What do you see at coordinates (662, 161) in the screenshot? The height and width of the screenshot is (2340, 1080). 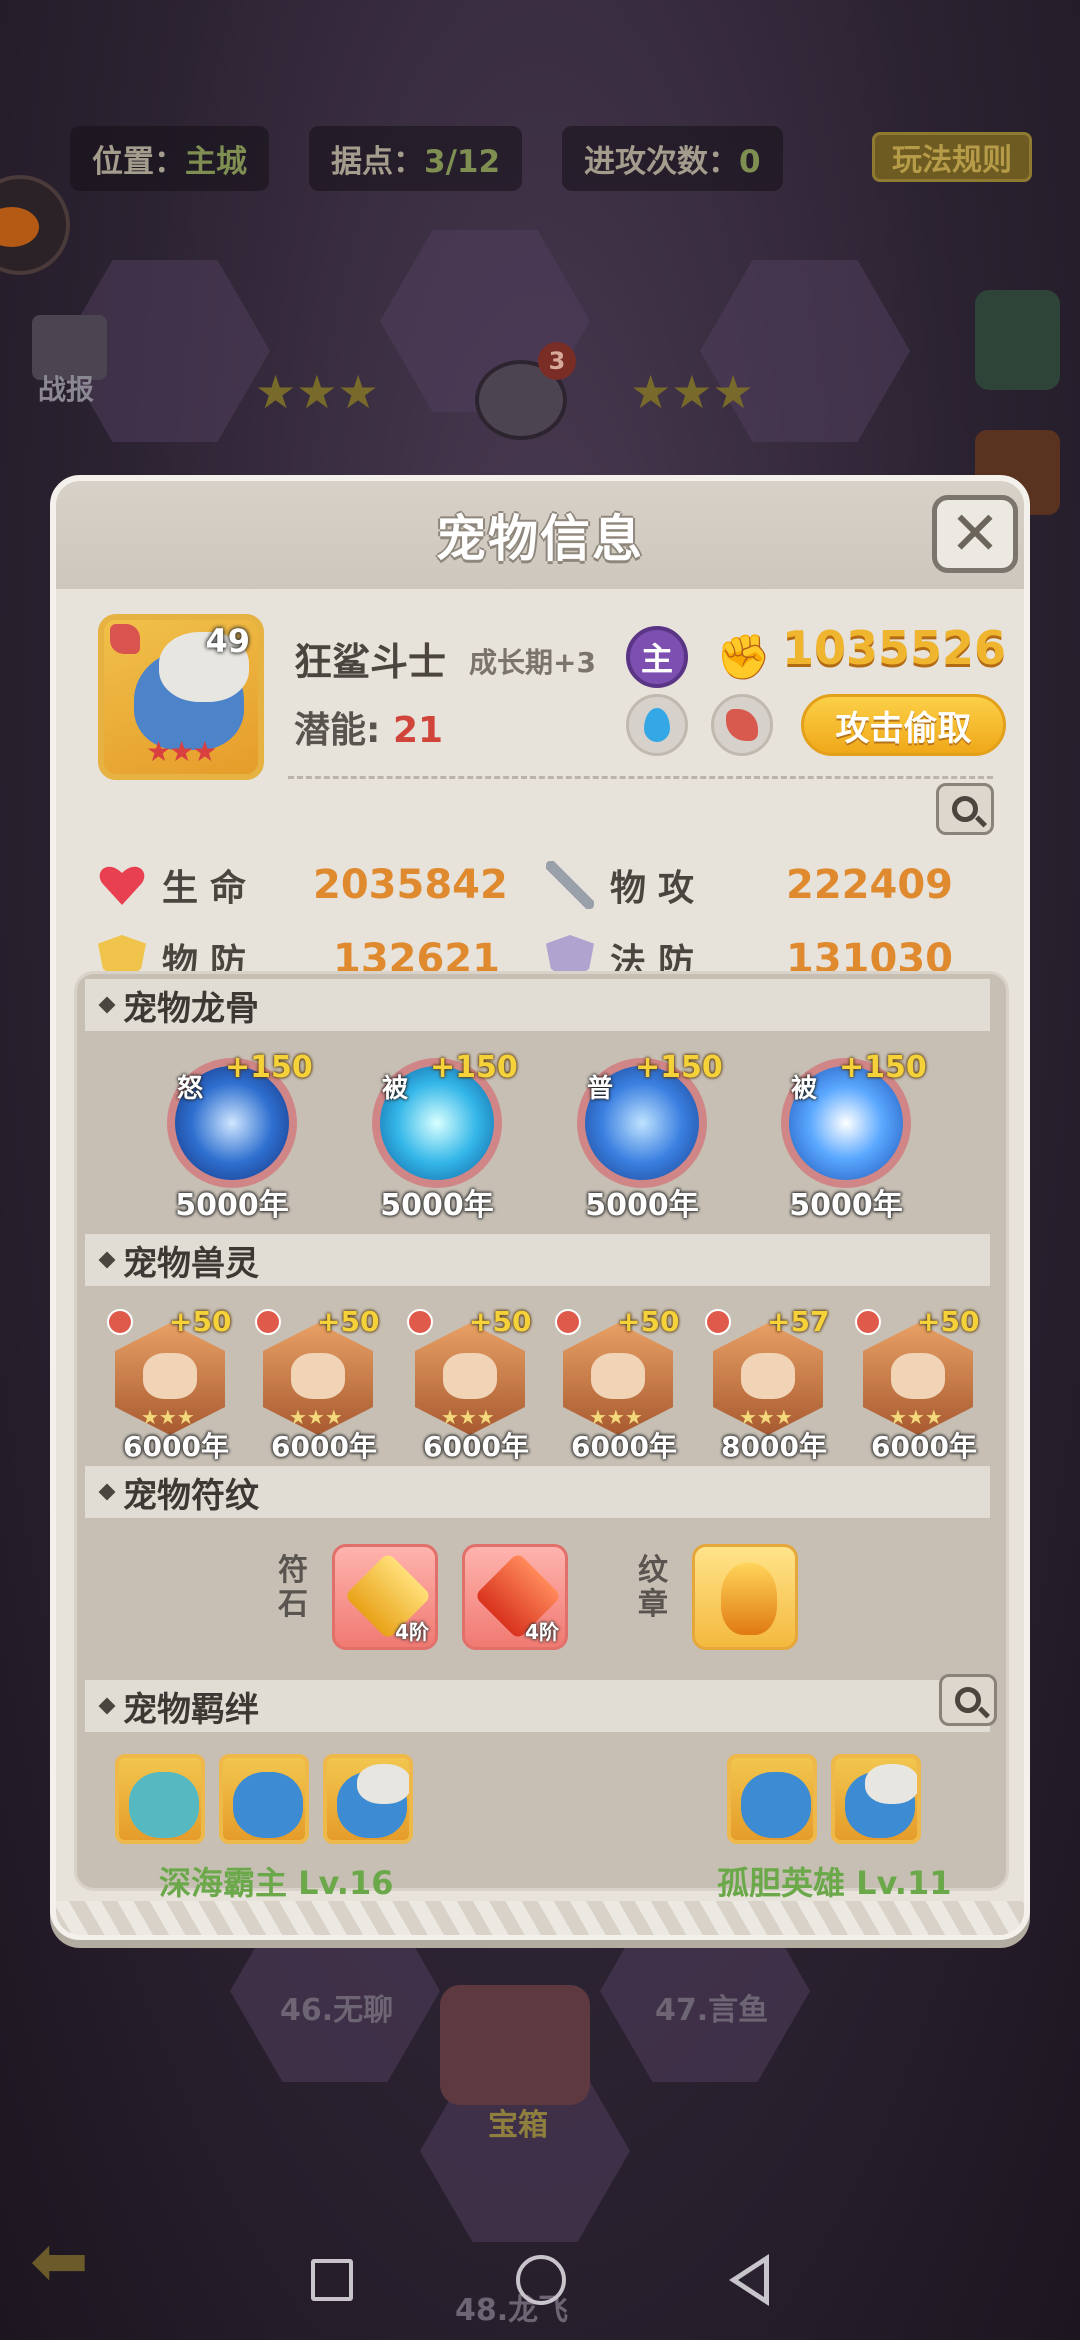 I see `attacks-label: 进攻次数：` at bounding box center [662, 161].